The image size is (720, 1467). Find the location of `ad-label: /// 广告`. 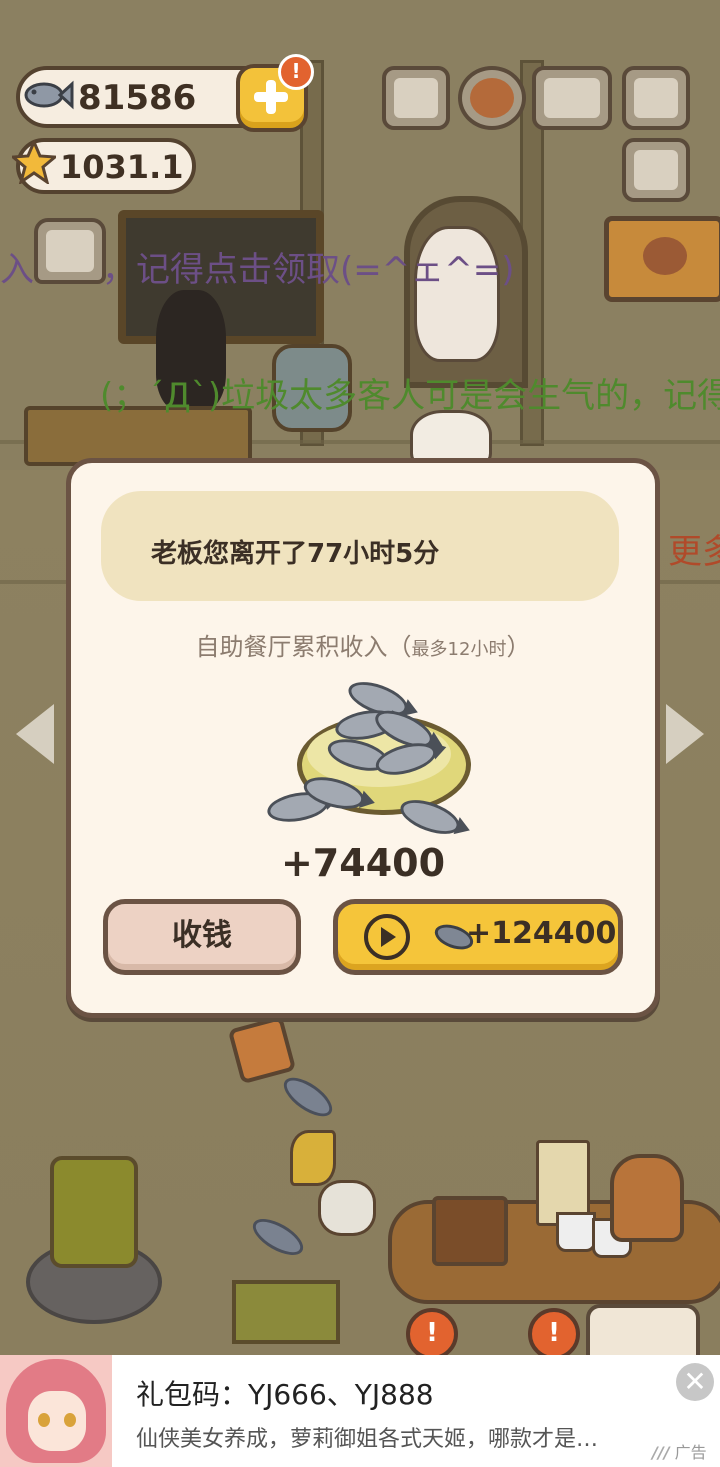

ad-label: /// 广告 is located at coordinates (679, 1451).